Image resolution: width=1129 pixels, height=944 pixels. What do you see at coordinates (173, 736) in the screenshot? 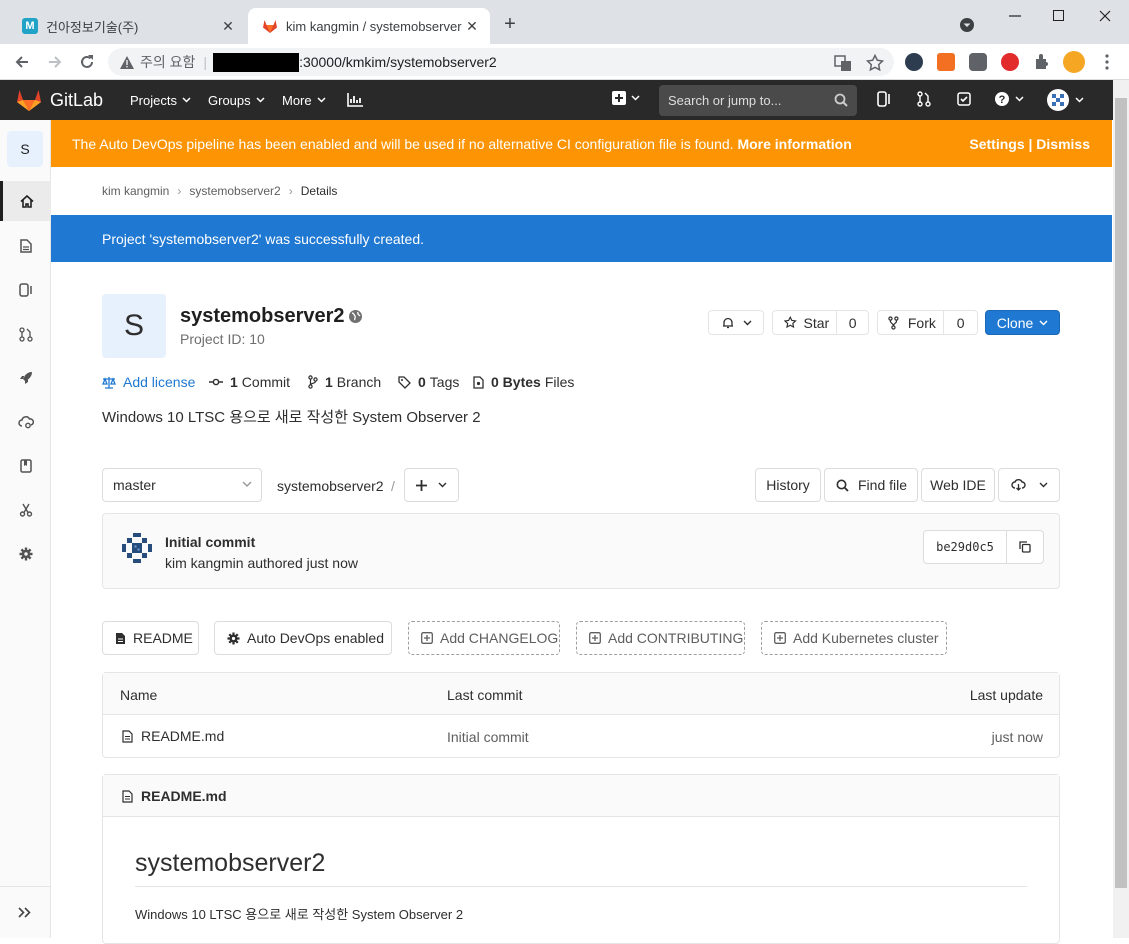
I see `file-name-link: README.md` at bounding box center [173, 736].